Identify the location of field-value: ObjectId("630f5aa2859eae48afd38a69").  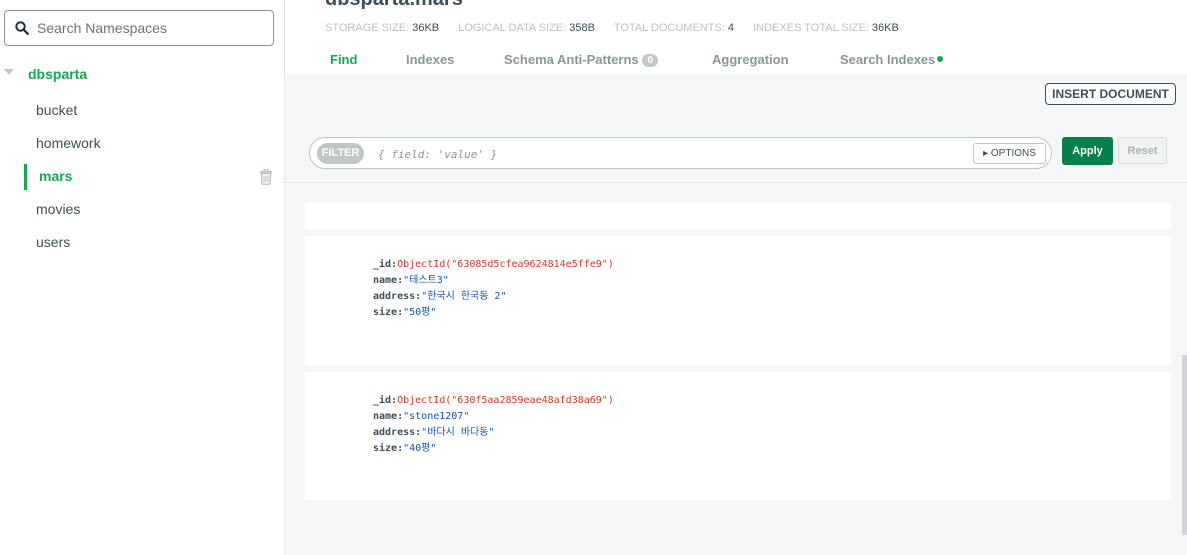
(505, 400).